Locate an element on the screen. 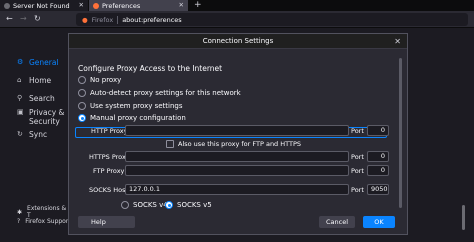 The image size is (474, 242). extensions-link: ✱ Extensions & T is located at coordinates (43, 212).